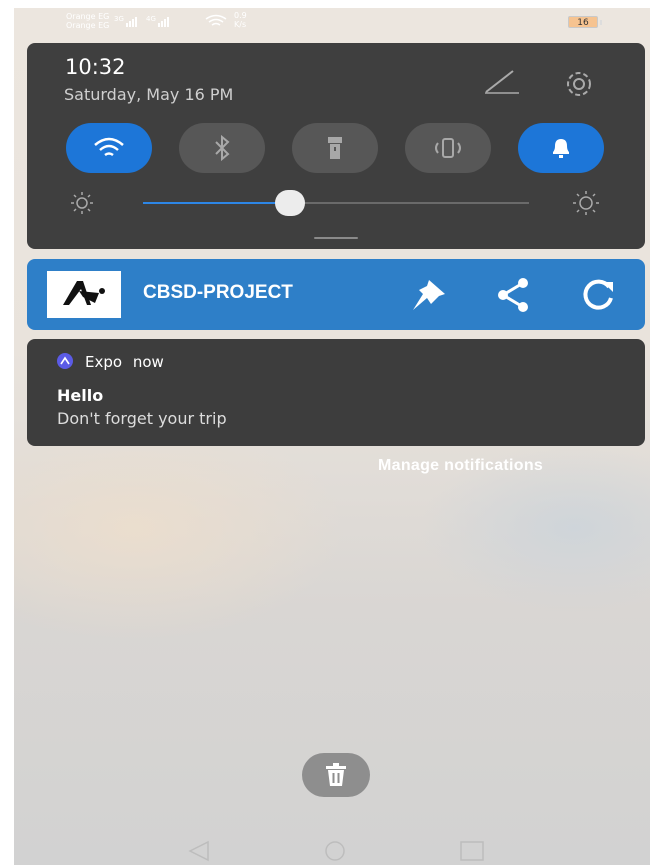 This screenshot has height=865, width=659. Describe the element at coordinates (216, 20) in the screenshot. I see `wifi-status-icon` at that location.